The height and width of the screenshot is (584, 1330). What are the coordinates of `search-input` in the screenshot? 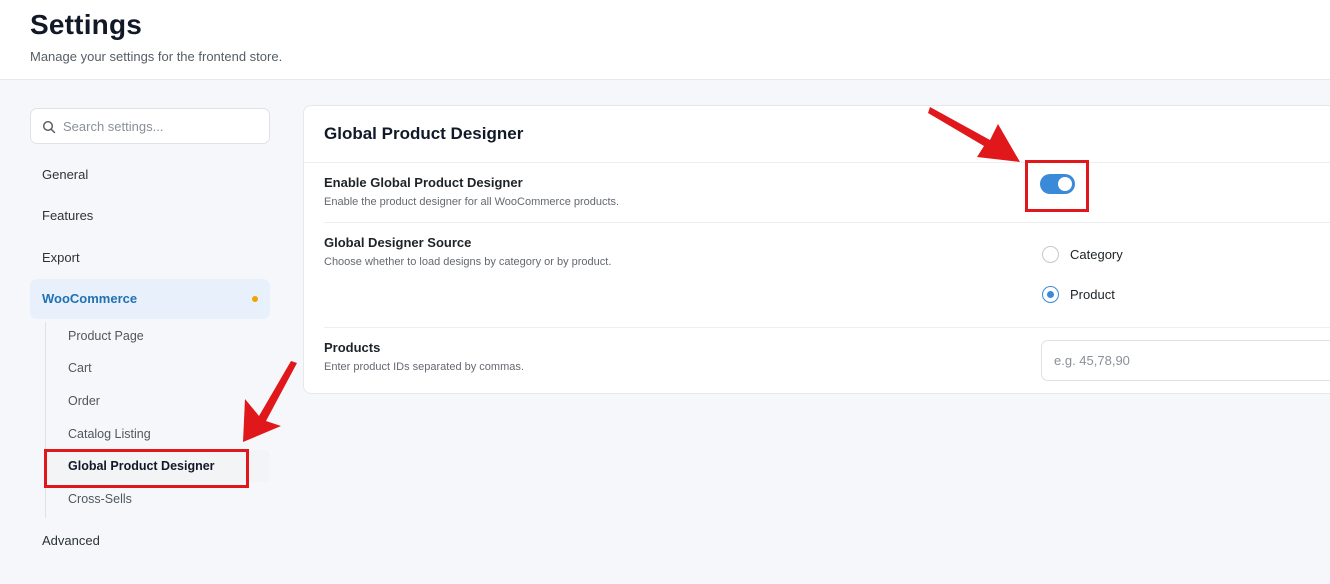 It's located at (163, 126).